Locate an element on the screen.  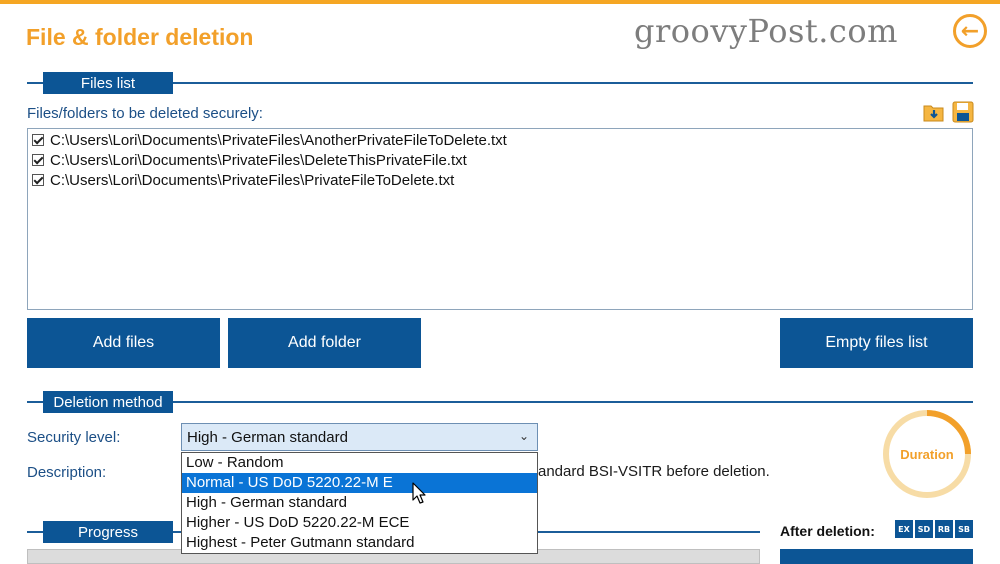
back-arrow-icon: ← is located at coordinates (970, 31).